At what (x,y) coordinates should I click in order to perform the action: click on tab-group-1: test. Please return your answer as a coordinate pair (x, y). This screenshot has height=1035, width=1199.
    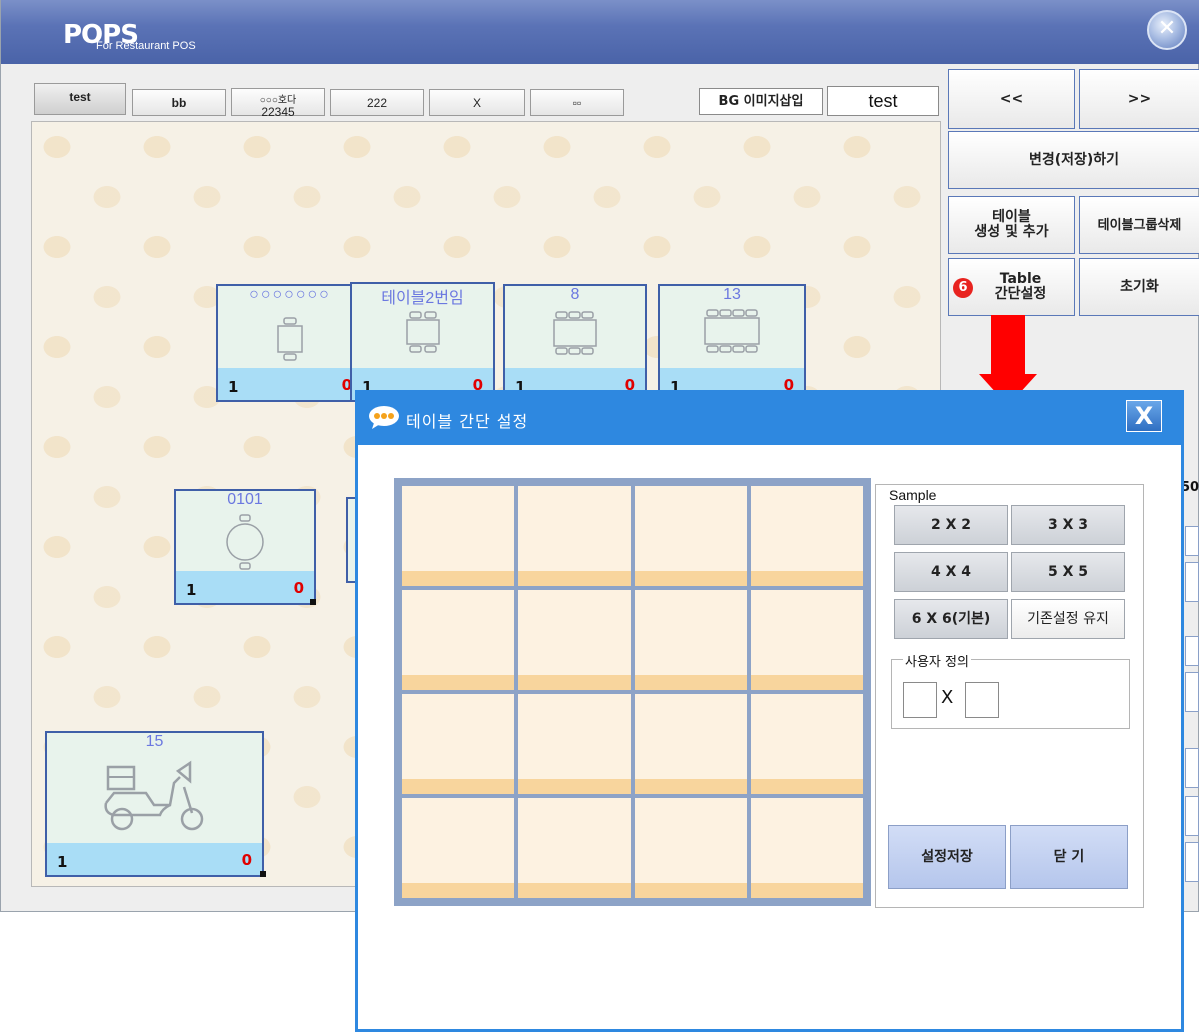
    Looking at the image, I should click on (80, 99).